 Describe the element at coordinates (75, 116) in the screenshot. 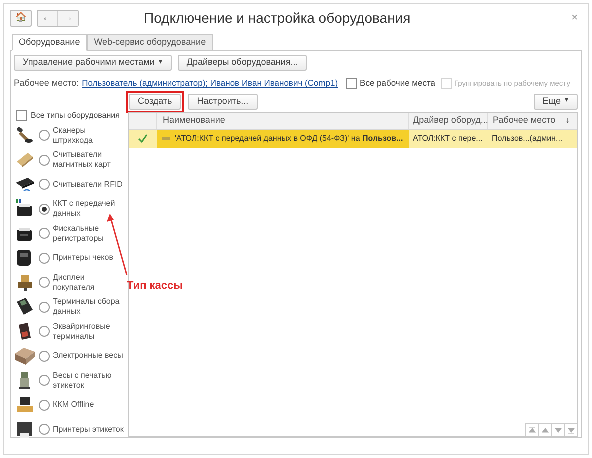

I see `checkbox-label: Все типы оборудования` at that location.